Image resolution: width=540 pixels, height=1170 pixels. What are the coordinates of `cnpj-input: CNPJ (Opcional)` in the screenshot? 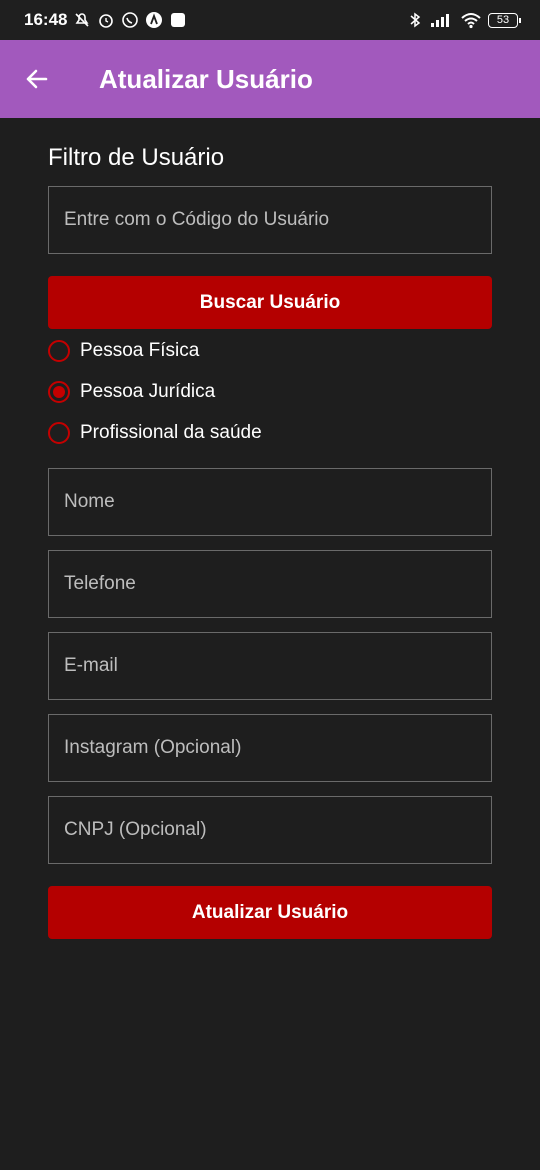 It's located at (270, 830).